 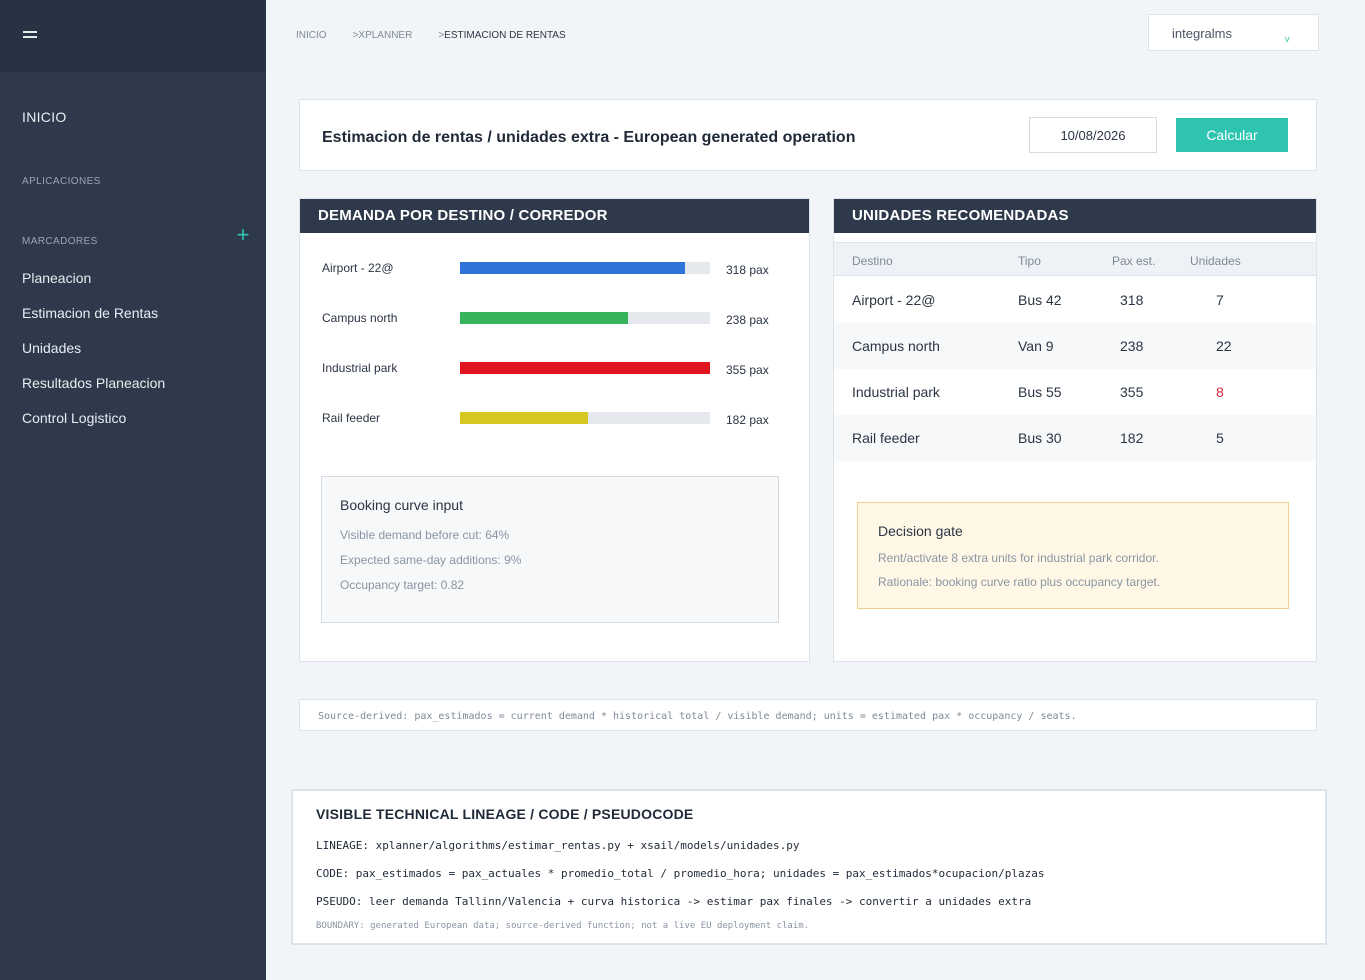 What do you see at coordinates (1232, 135) in the screenshot?
I see `calcular-button: Calcular` at bounding box center [1232, 135].